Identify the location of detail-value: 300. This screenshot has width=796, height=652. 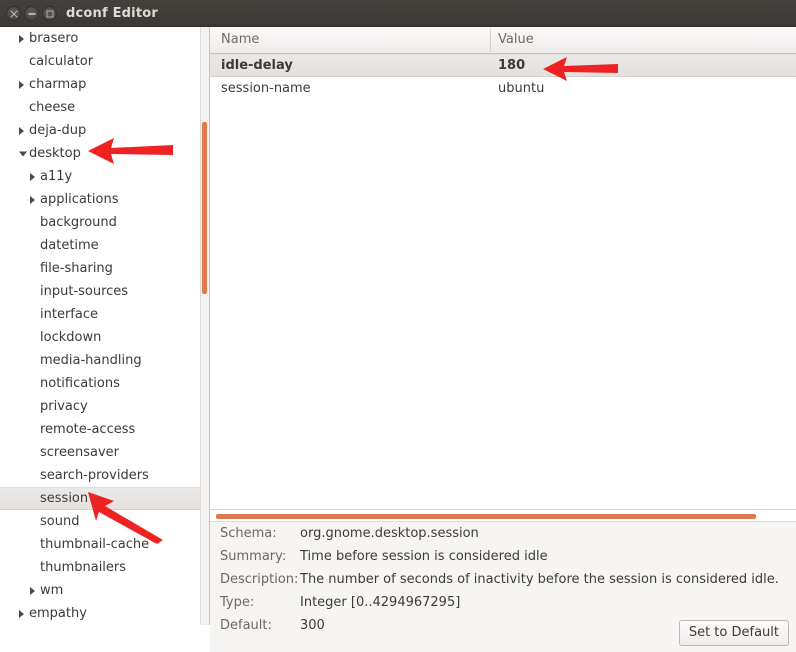
(312, 625).